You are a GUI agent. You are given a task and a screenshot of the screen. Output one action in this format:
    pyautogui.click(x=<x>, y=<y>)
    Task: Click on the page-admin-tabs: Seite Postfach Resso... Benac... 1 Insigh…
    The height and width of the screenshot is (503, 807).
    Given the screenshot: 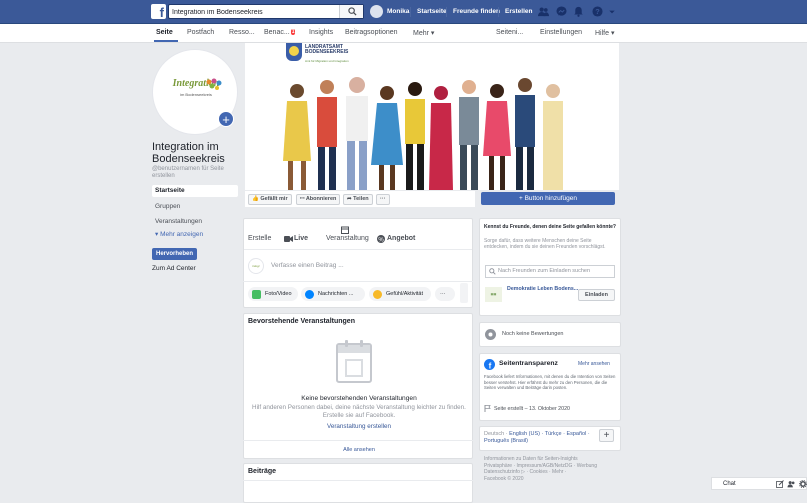 What is the action you would take?
    pyautogui.click(x=403, y=33)
    